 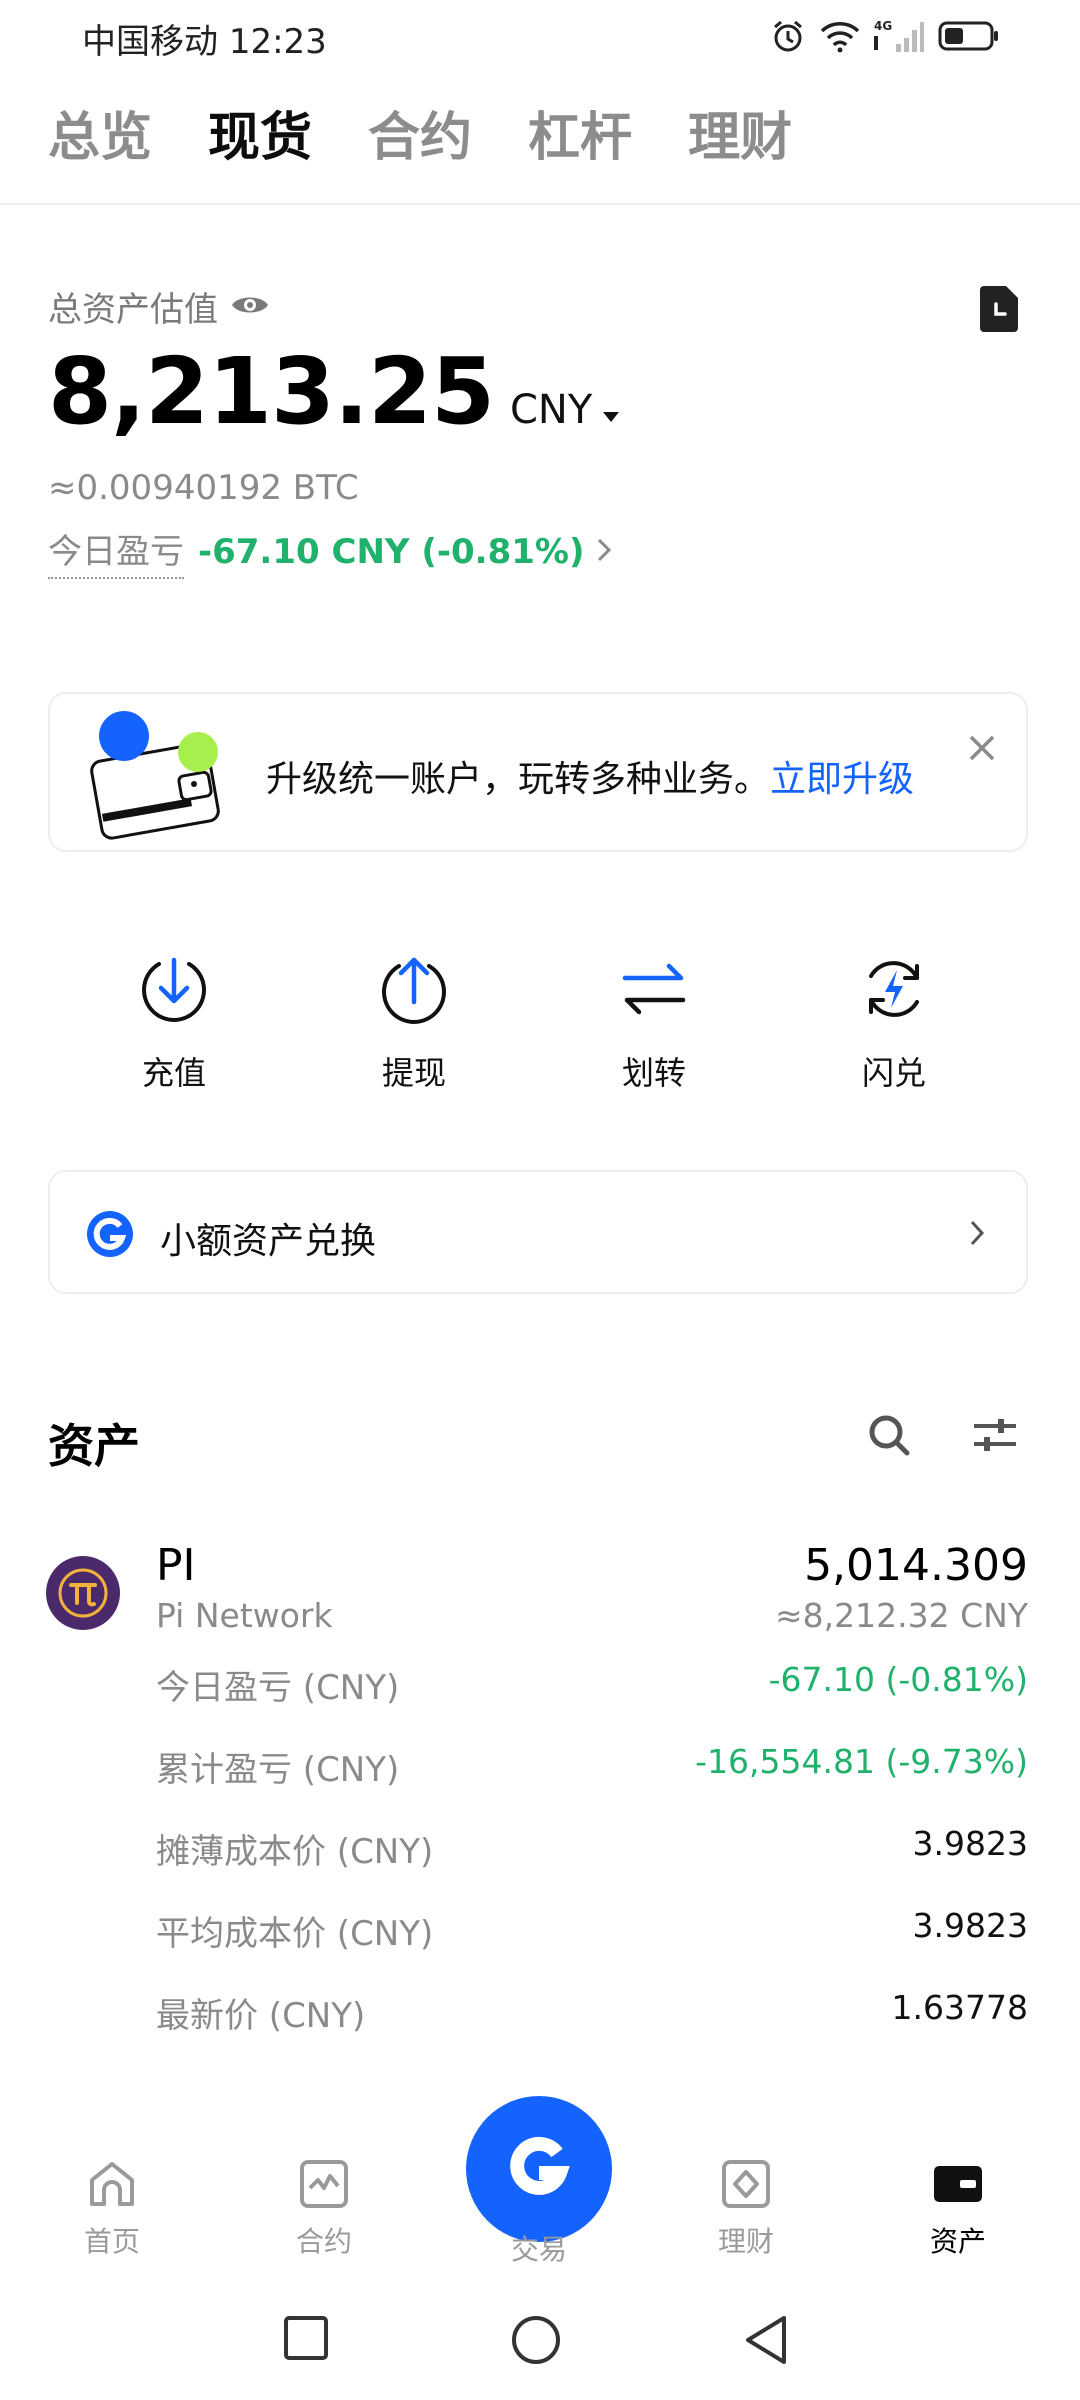 What do you see at coordinates (901, 1615) in the screenshot?
I see `asset-value-cny: ≈8,212.32 CNY` at bounding box center [901, 1615].